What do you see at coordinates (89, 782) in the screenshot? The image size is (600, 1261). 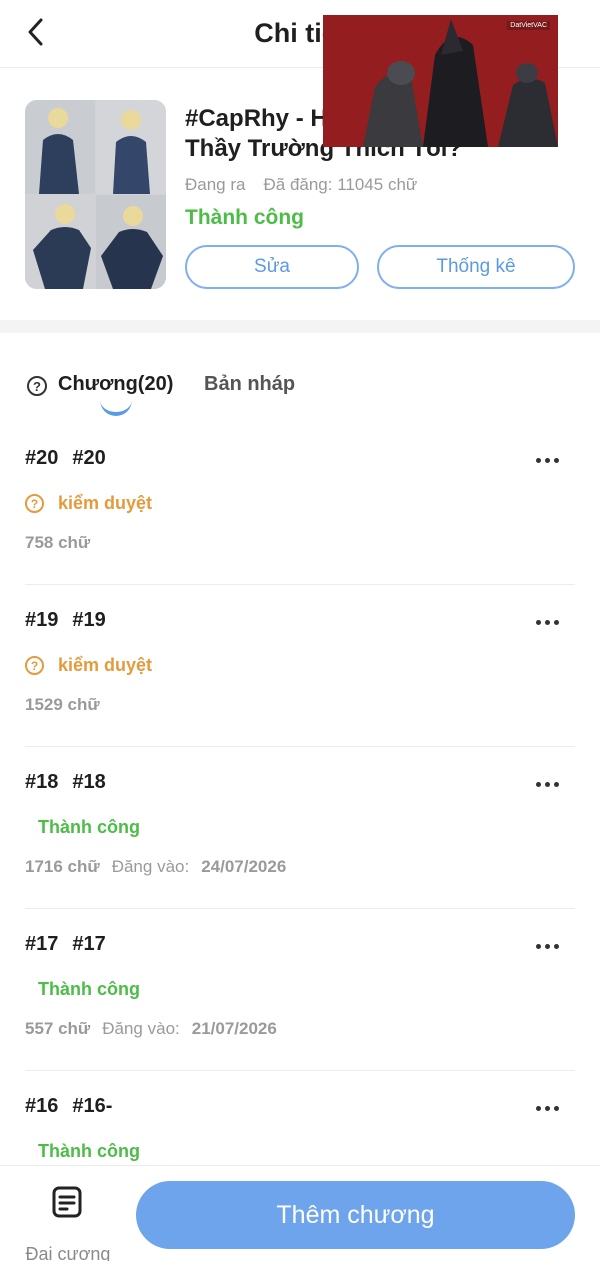 I see `chapter-name: #18` at bounding box center [89, 782].